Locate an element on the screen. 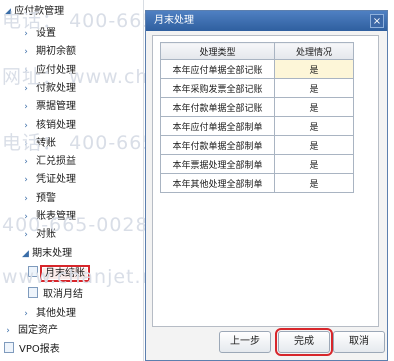  tree-item-label: 核销处理 is located at coordinates (56, 125).